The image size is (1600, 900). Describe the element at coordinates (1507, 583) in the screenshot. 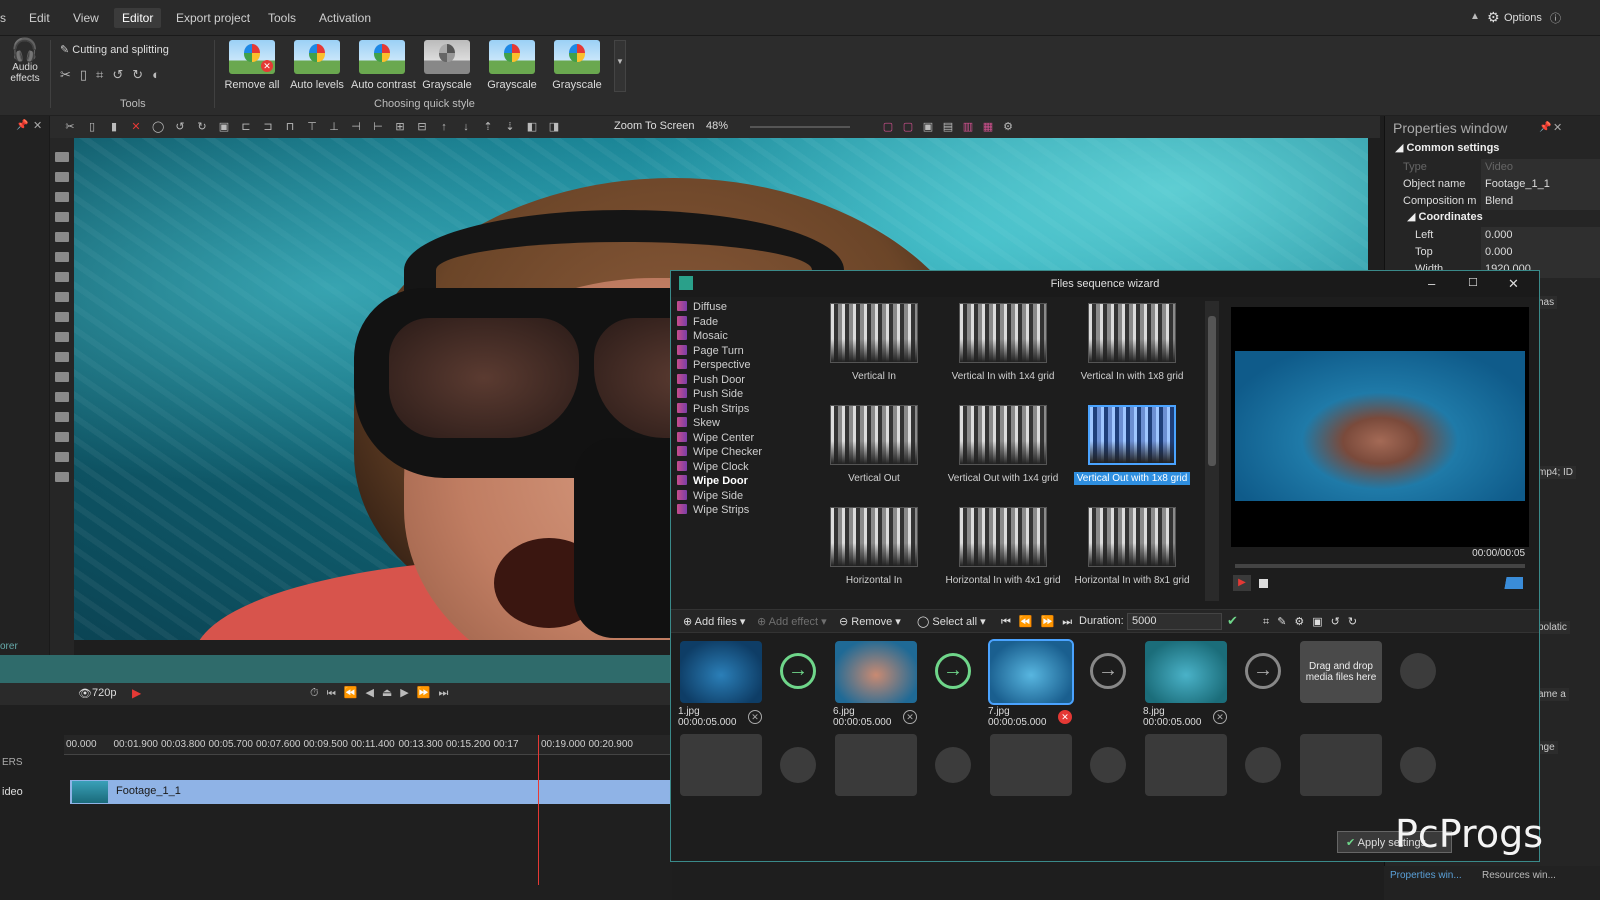

I see `volume-icon` at that location.